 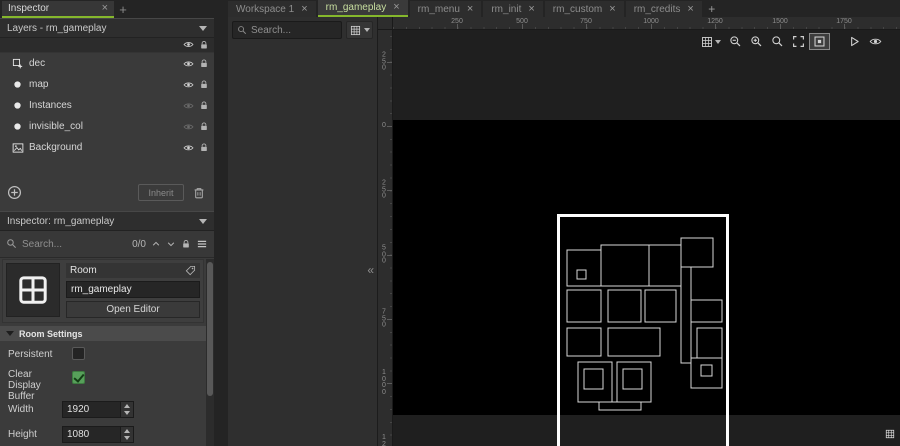 I want to click on zoom-out-icon, so click(x=735, y=41).